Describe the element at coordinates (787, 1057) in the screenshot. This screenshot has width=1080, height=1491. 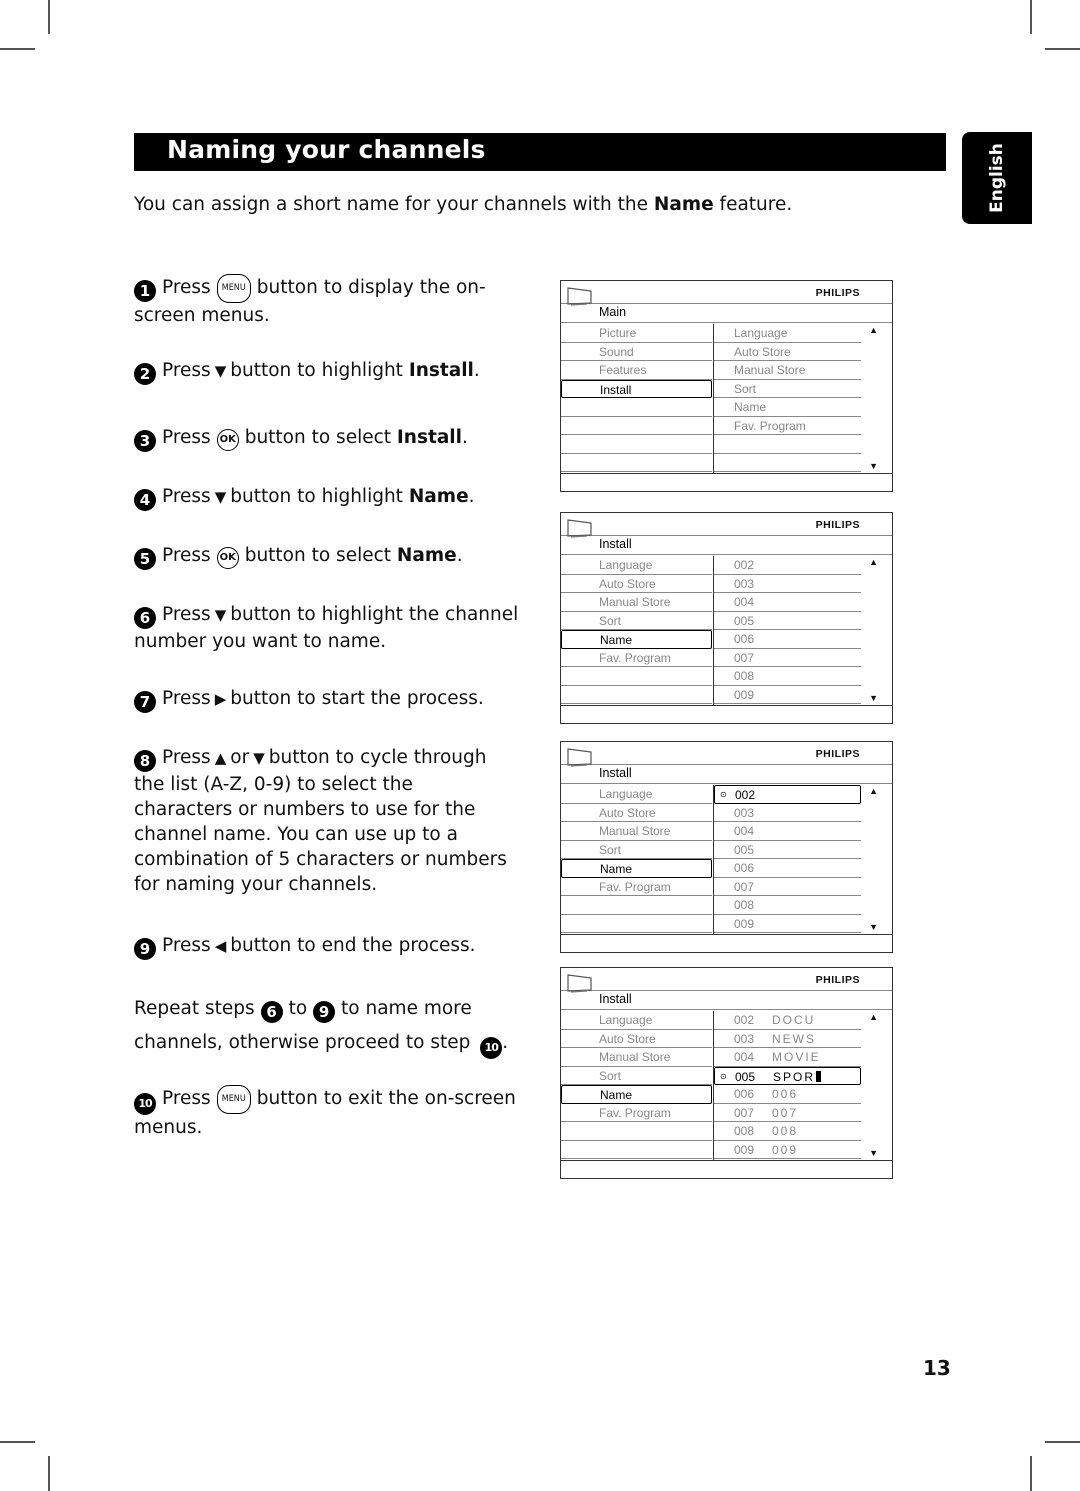
I see `osd-menu-item: 004 MOVIE` at that location.